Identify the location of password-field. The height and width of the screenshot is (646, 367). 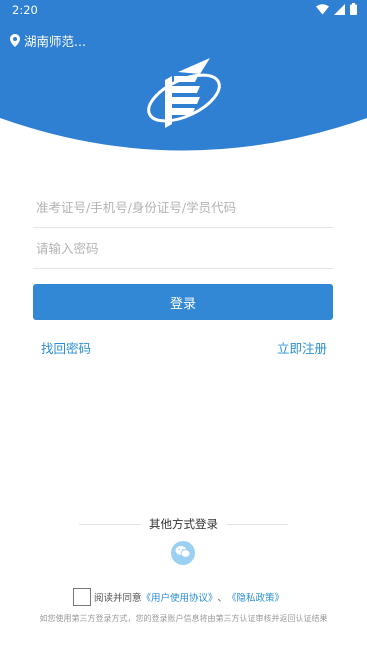
(186, 248).